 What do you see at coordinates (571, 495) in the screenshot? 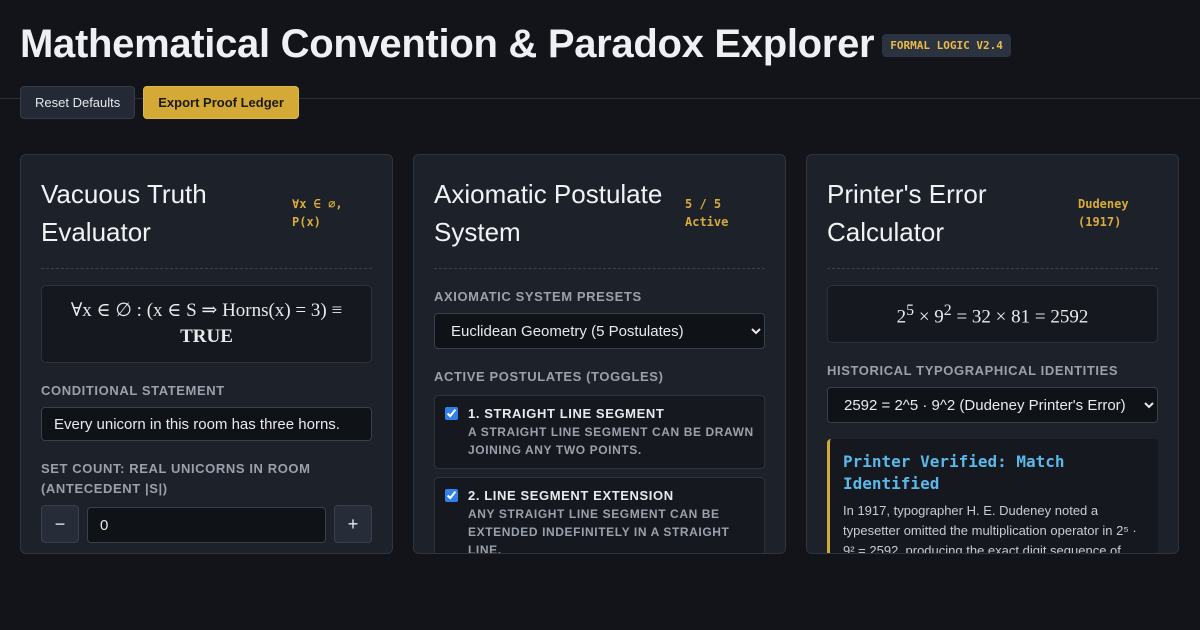
I see `postulate-name: 2. Line Segment Extension` at bounding box center [571, 495].